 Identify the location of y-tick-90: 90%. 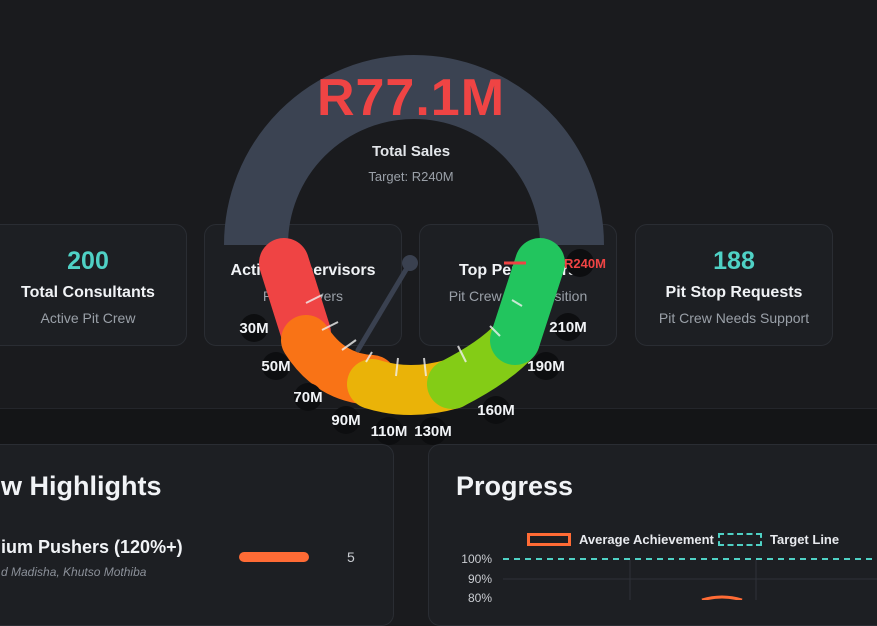
(479, 579).